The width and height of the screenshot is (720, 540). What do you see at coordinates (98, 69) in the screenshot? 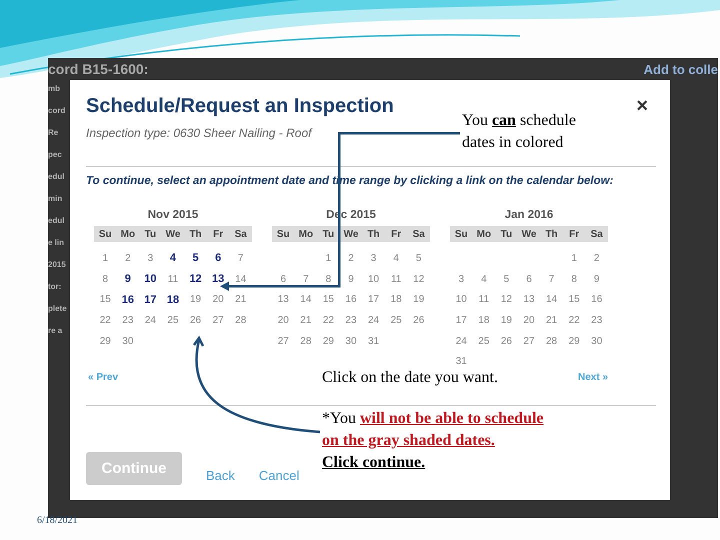
I see `record-title: cord B15-1600:` at bounding box center [98, 69].